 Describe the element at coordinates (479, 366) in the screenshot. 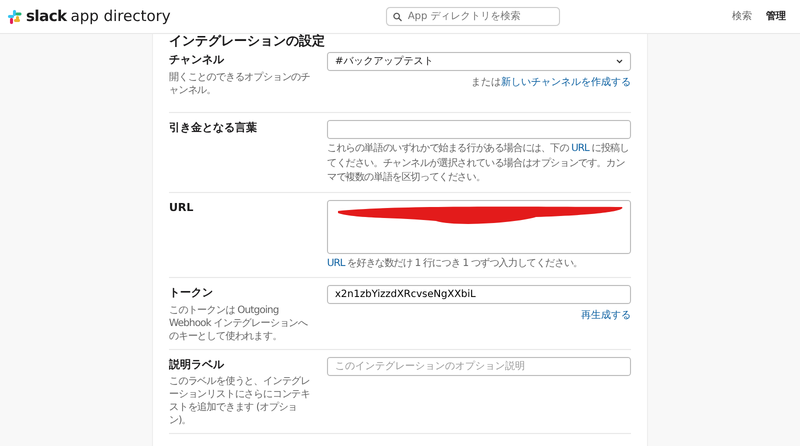

I see `input-field: このインテグレーションのオプション説明` at that location.